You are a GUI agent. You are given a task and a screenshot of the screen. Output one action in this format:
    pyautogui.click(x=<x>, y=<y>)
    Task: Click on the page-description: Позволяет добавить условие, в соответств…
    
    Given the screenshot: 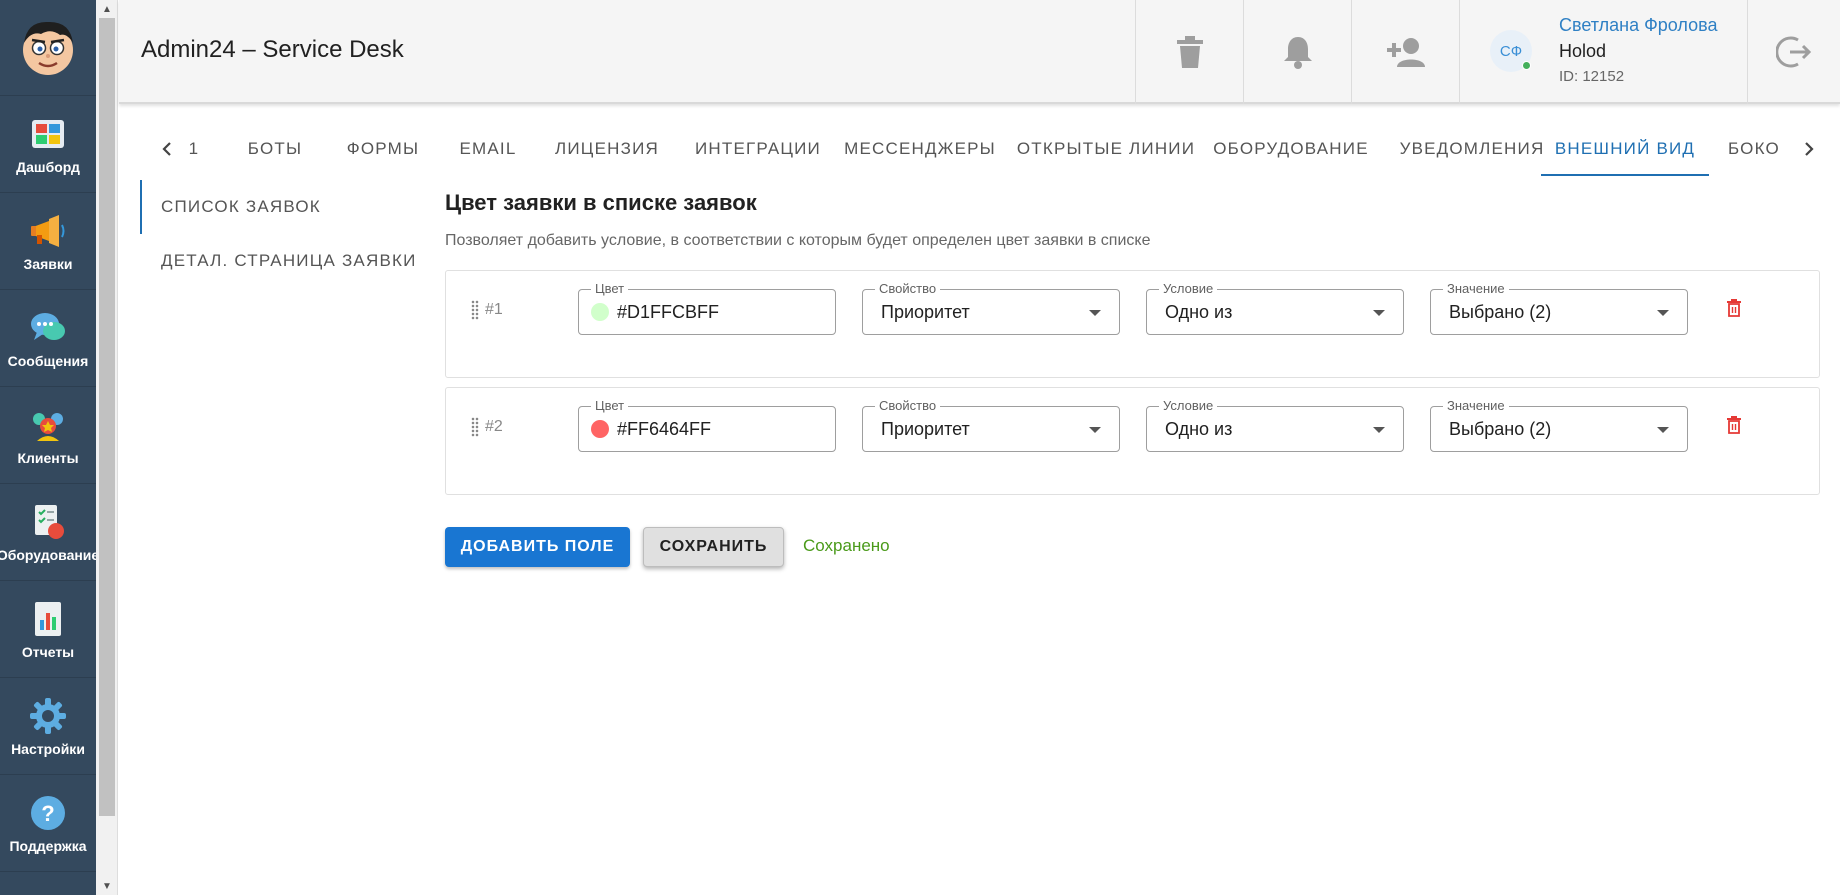 What is the action you would take?
    pyautogui.click(x=798, y=240)
    